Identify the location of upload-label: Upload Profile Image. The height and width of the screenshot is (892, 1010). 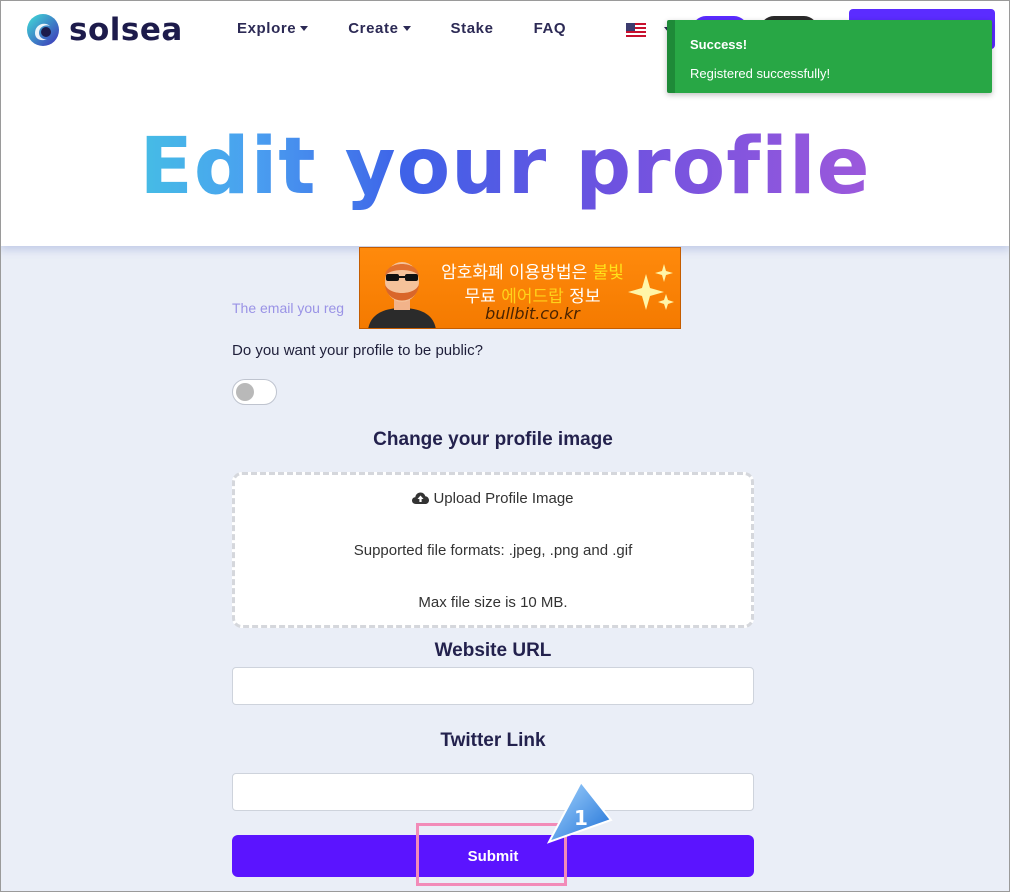
(503, 498).